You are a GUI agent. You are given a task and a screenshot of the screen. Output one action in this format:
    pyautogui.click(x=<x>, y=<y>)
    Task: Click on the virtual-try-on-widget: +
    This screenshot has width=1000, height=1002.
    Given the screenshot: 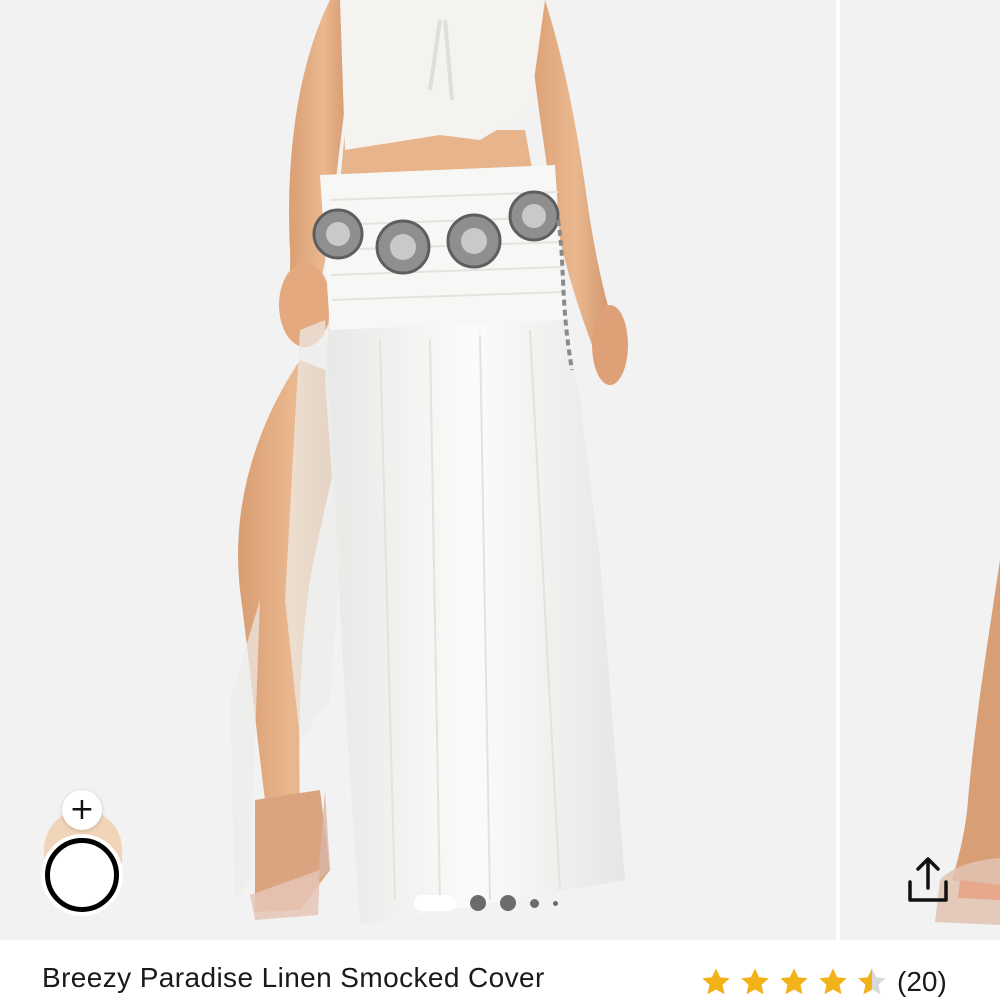 What is the action you would take?
    pyautogui.click(x=83, y=855)
    